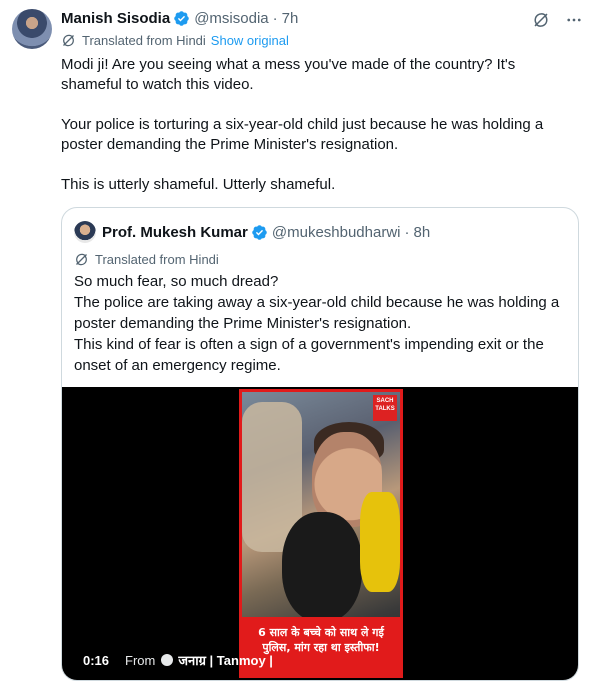  I want to click on timestamp: 7h, so click(290, 18).